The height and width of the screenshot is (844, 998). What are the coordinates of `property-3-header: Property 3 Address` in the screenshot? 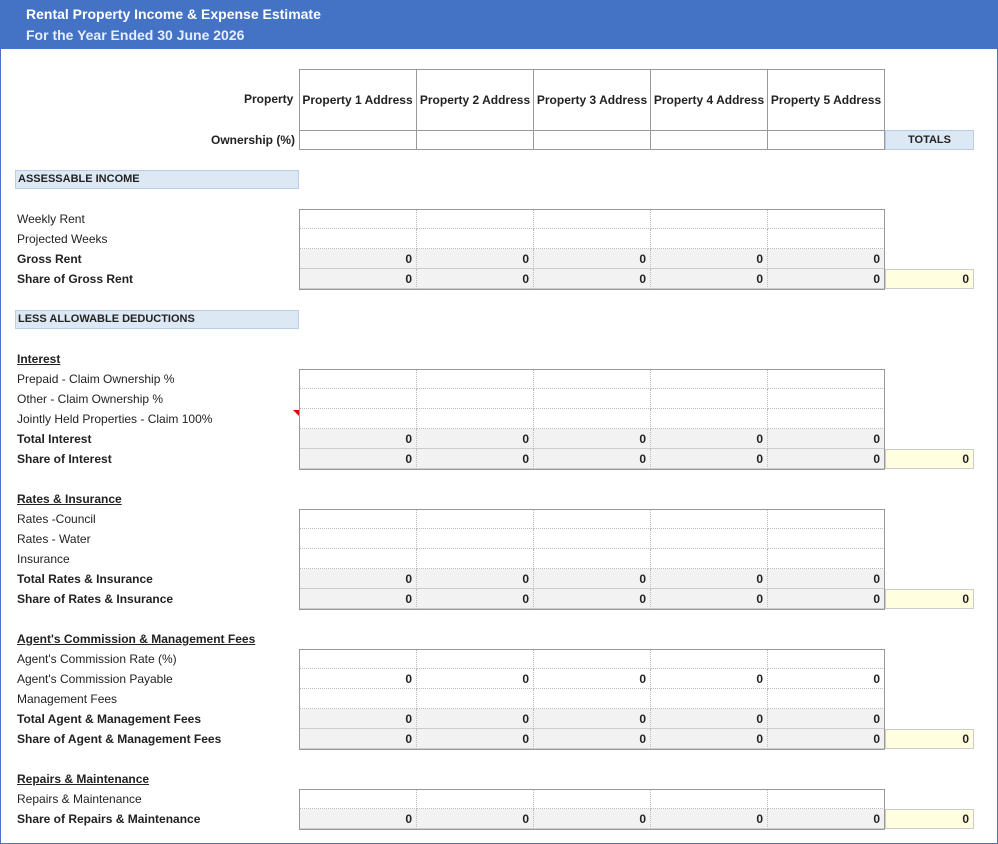 It's located at (592, 99).